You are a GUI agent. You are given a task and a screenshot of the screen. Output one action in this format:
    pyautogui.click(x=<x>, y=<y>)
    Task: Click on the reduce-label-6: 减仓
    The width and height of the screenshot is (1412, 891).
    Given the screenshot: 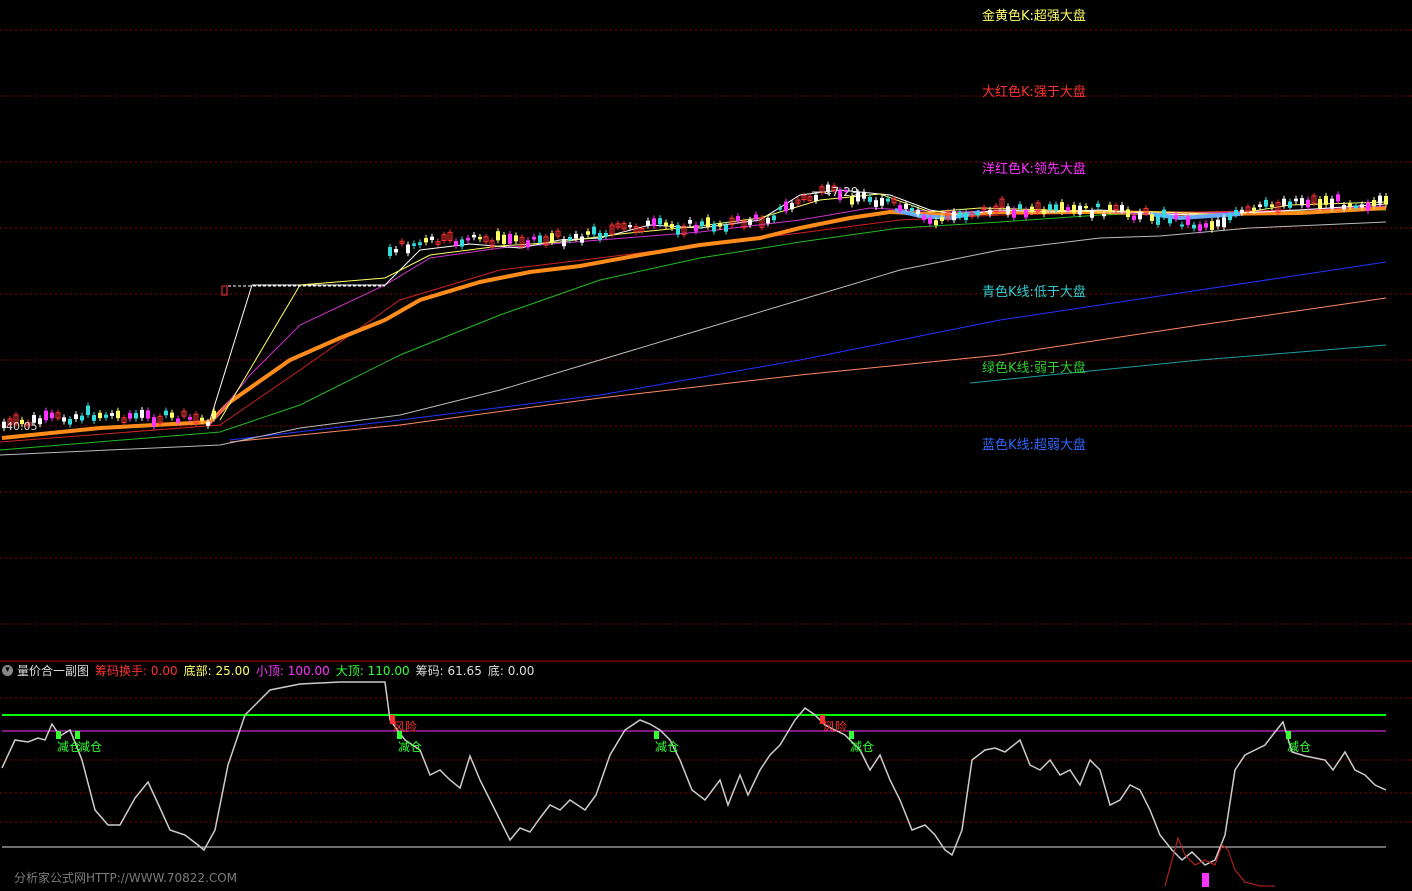 What is the action you would take?
    pyautogui.click(x=1299, y=747)
    